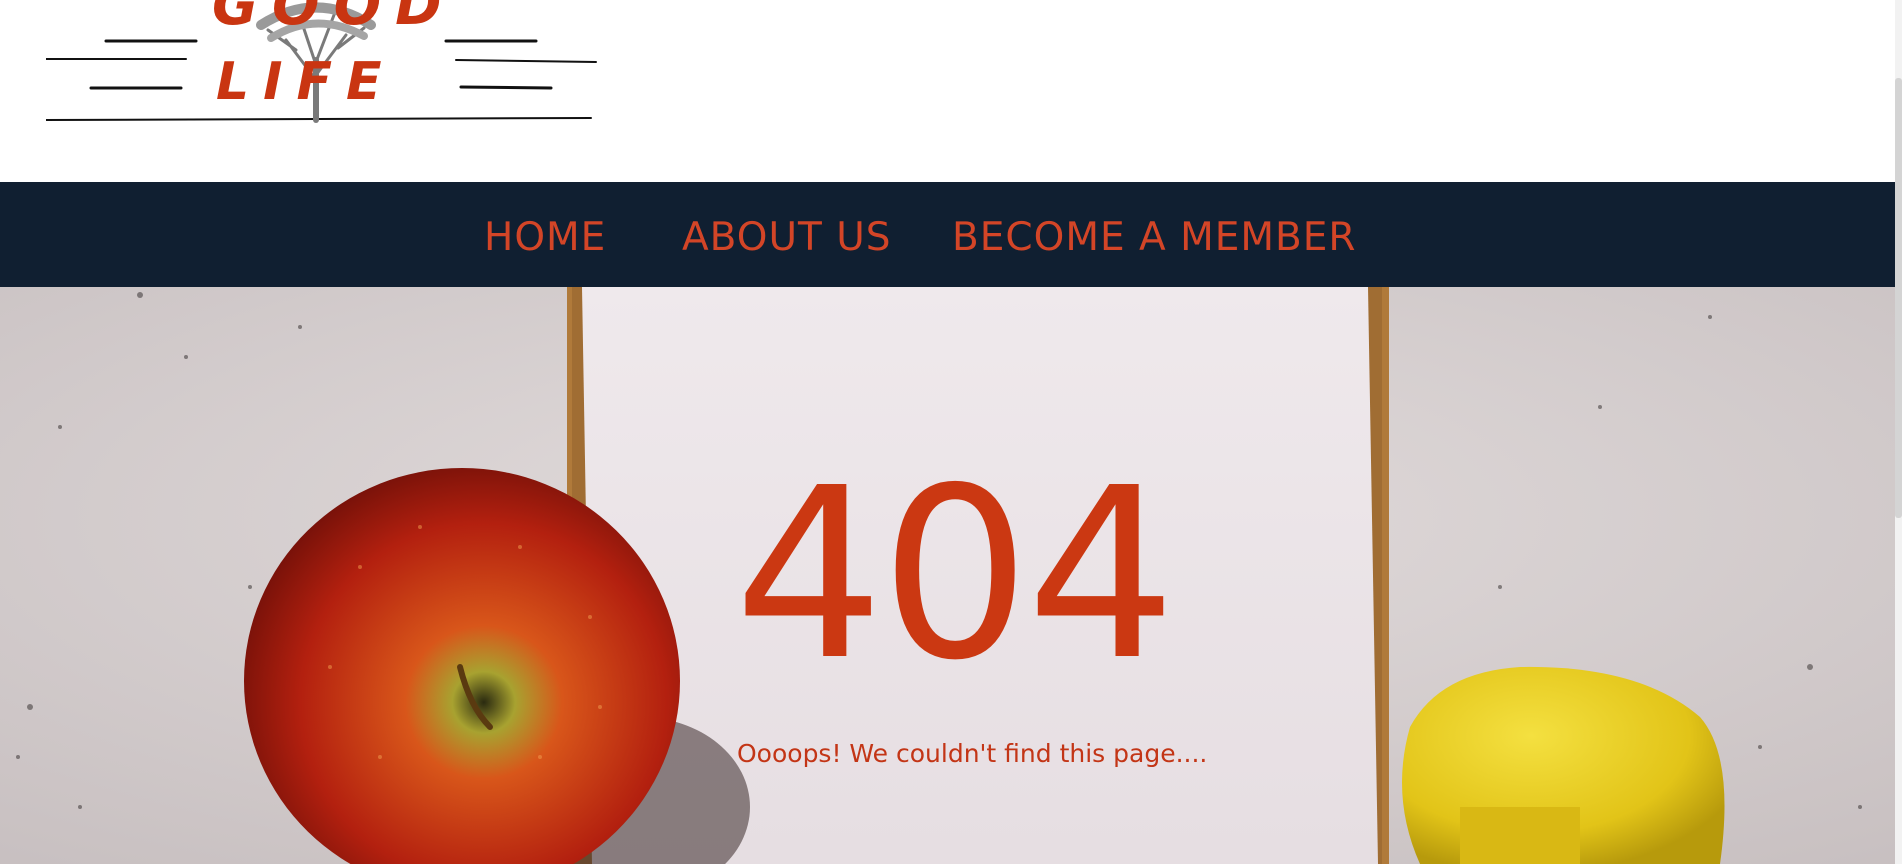 The width and height of the screenshot is (1902, 864). Describe the element at coordinates (306, 82) in the screenshot. I see `logo-text-life: LIFE` at that location.